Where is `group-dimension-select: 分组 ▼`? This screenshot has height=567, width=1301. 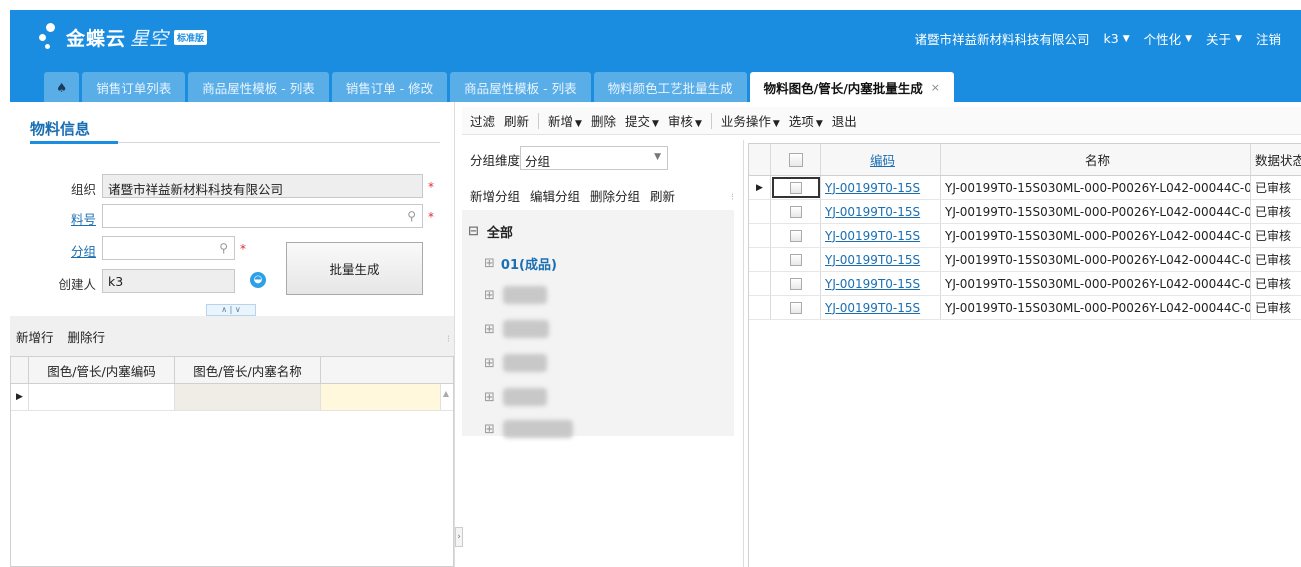
group-dimension-select: 分组 ▼ is located at coordinates (594, 158).